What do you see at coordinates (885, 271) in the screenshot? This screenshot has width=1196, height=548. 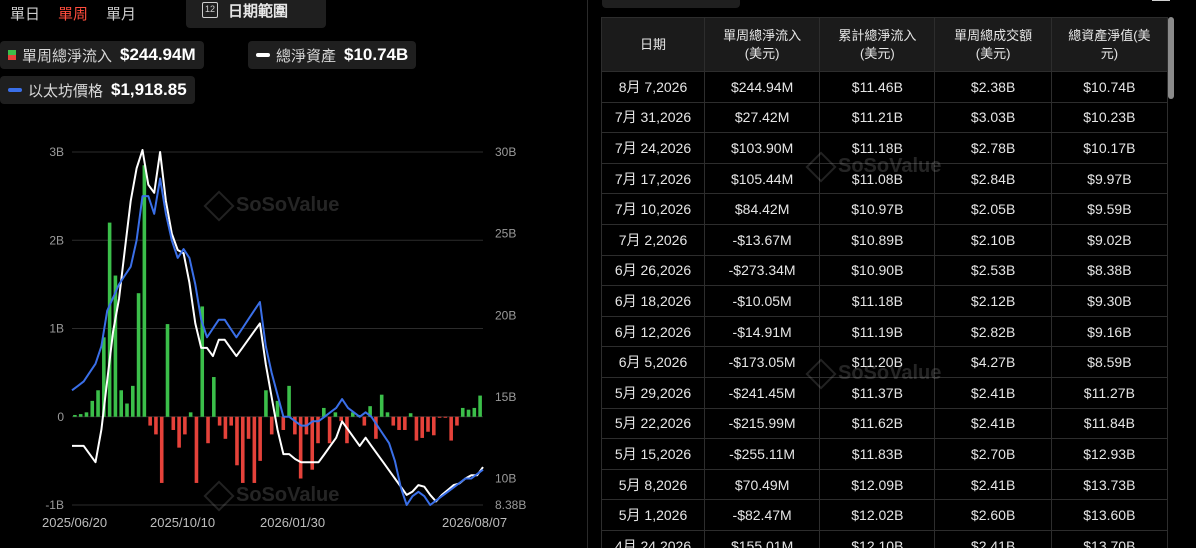 I see `table-row: 6月 26,2026 -$273.34M $10.90B $2.53B $8.38B` at bounding box center [885, 271].